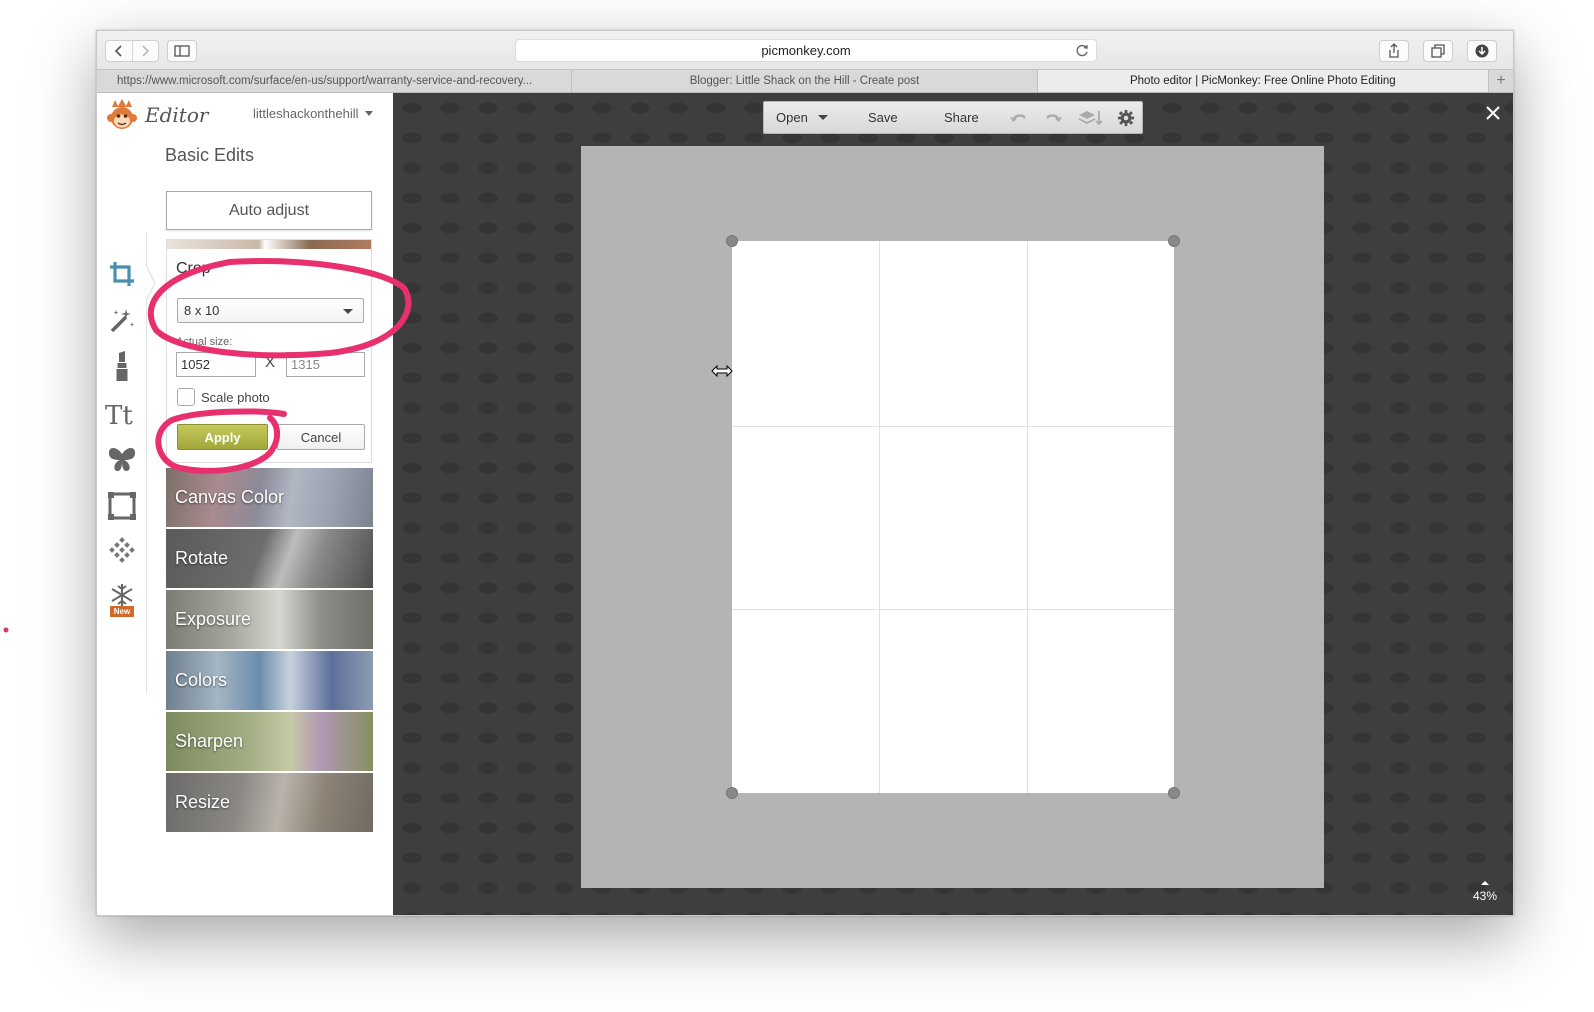 The width and height of the screenshot is (1594, 1012). What do you see at coordinates (122, 114) in the screenshot?
I see `monkey-logo-icon` at bounding box center [122, 114].